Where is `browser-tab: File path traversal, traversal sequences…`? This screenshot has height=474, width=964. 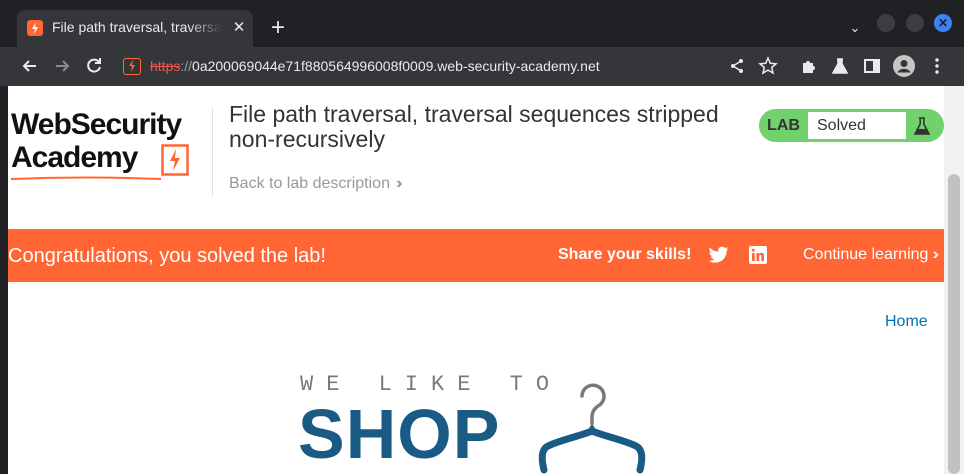 browser-tab: File path traversal, traversal sequences… is located at coordinates (135, 28).